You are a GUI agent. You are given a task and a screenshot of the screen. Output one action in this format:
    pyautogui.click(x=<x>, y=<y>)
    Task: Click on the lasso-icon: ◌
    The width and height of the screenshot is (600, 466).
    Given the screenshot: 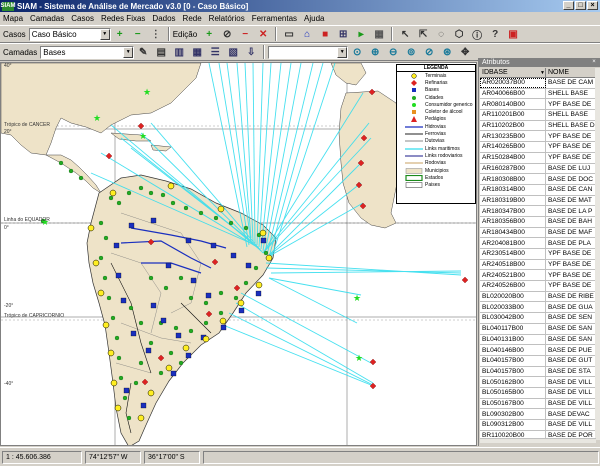 What is the action you would take?
    pyautogui.click(x=441, y=34)
    